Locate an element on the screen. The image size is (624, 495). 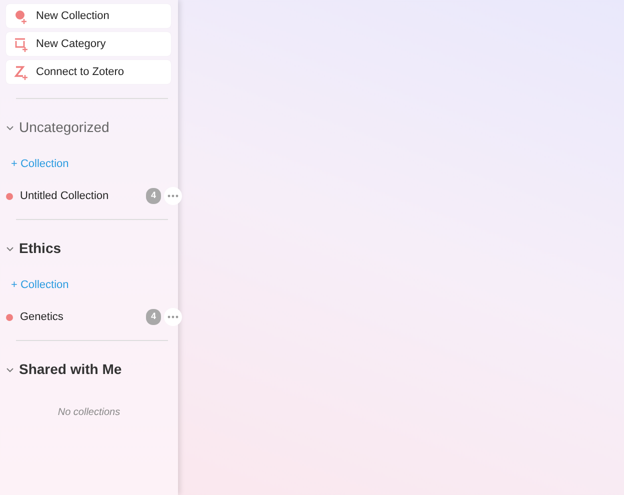
plus-dot-icon is located at coordinates (21, 16).